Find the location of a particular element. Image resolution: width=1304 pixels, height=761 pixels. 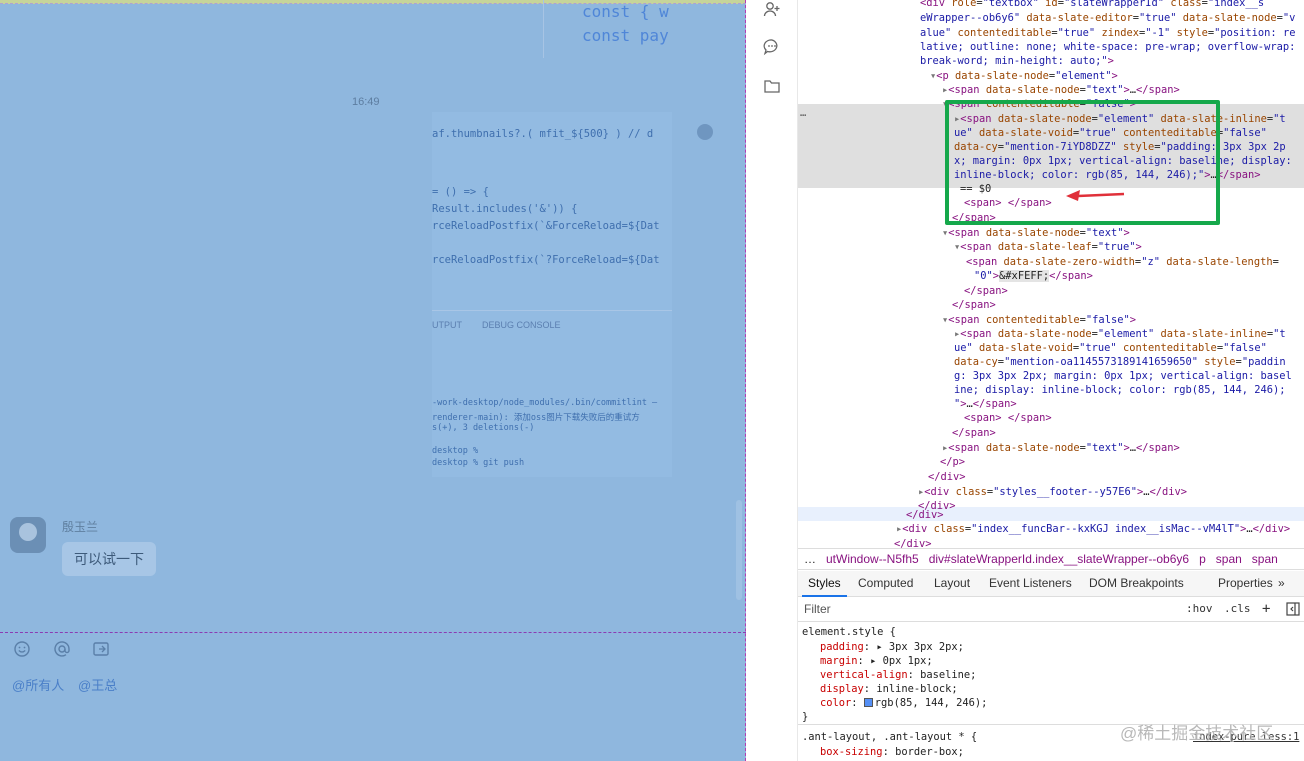

code-line: rceReloadPostfix(`?ForceReload=${Dat is located at coordinates (546, 260).